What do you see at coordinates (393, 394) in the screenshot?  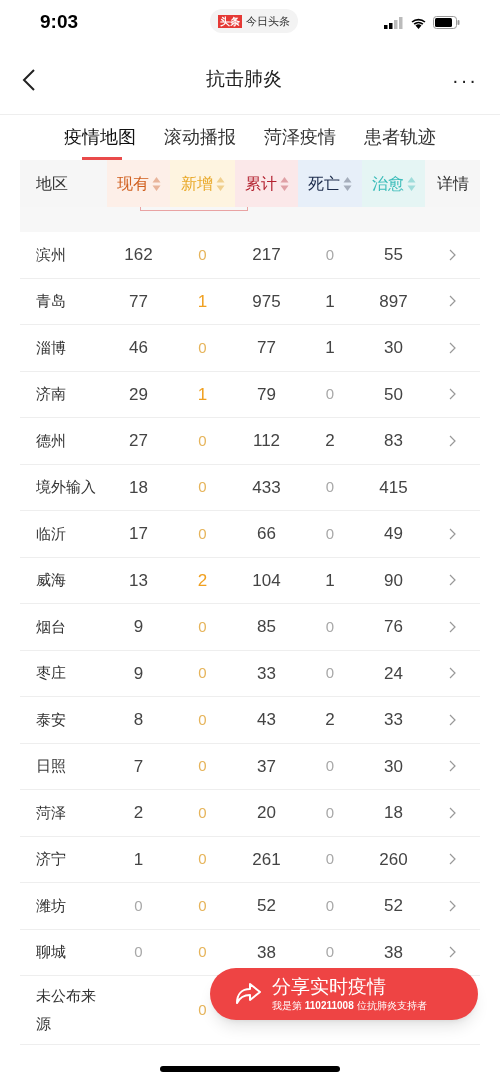 I see `table-cell-text: 50` at bounding box center [393, 394].